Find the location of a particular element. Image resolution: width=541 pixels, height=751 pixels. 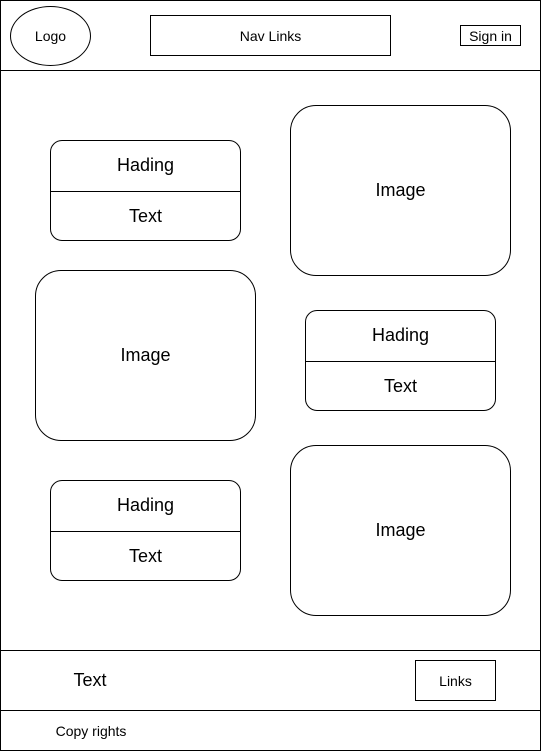

copyright-text: Copy rights is located at coordinates (91, 731).